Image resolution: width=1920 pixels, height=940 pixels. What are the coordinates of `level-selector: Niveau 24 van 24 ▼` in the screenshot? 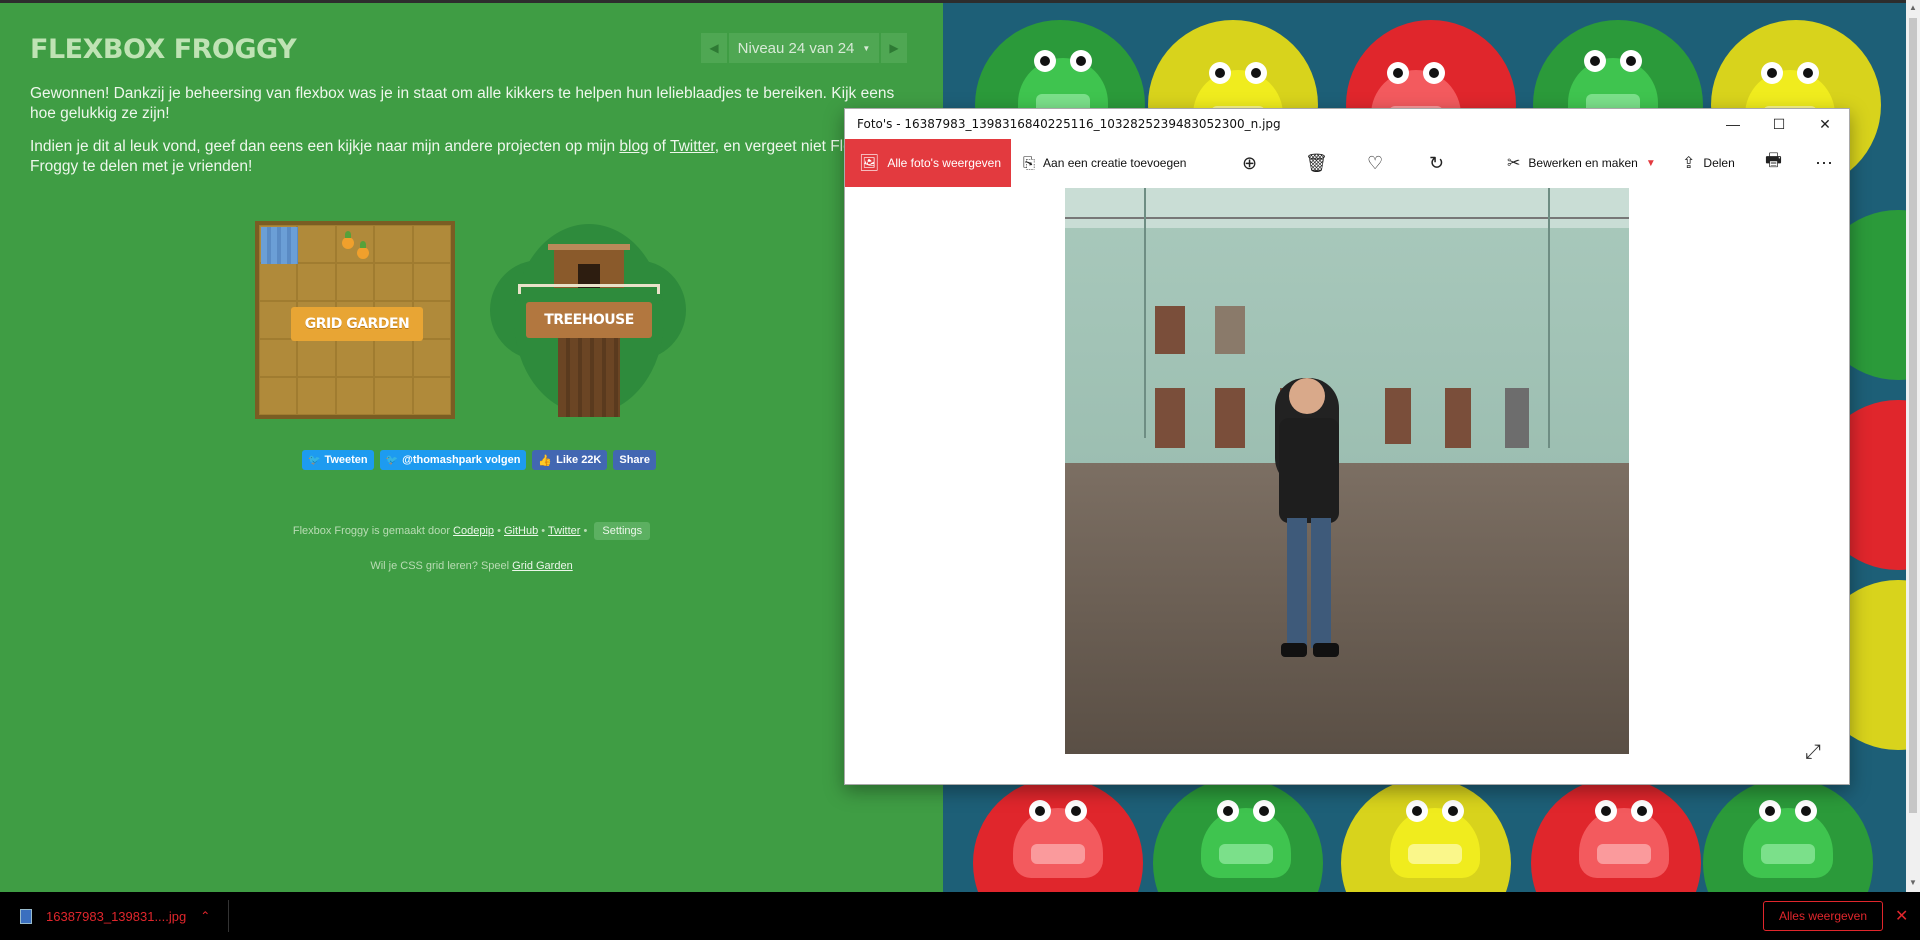 It's located at (804, 48).